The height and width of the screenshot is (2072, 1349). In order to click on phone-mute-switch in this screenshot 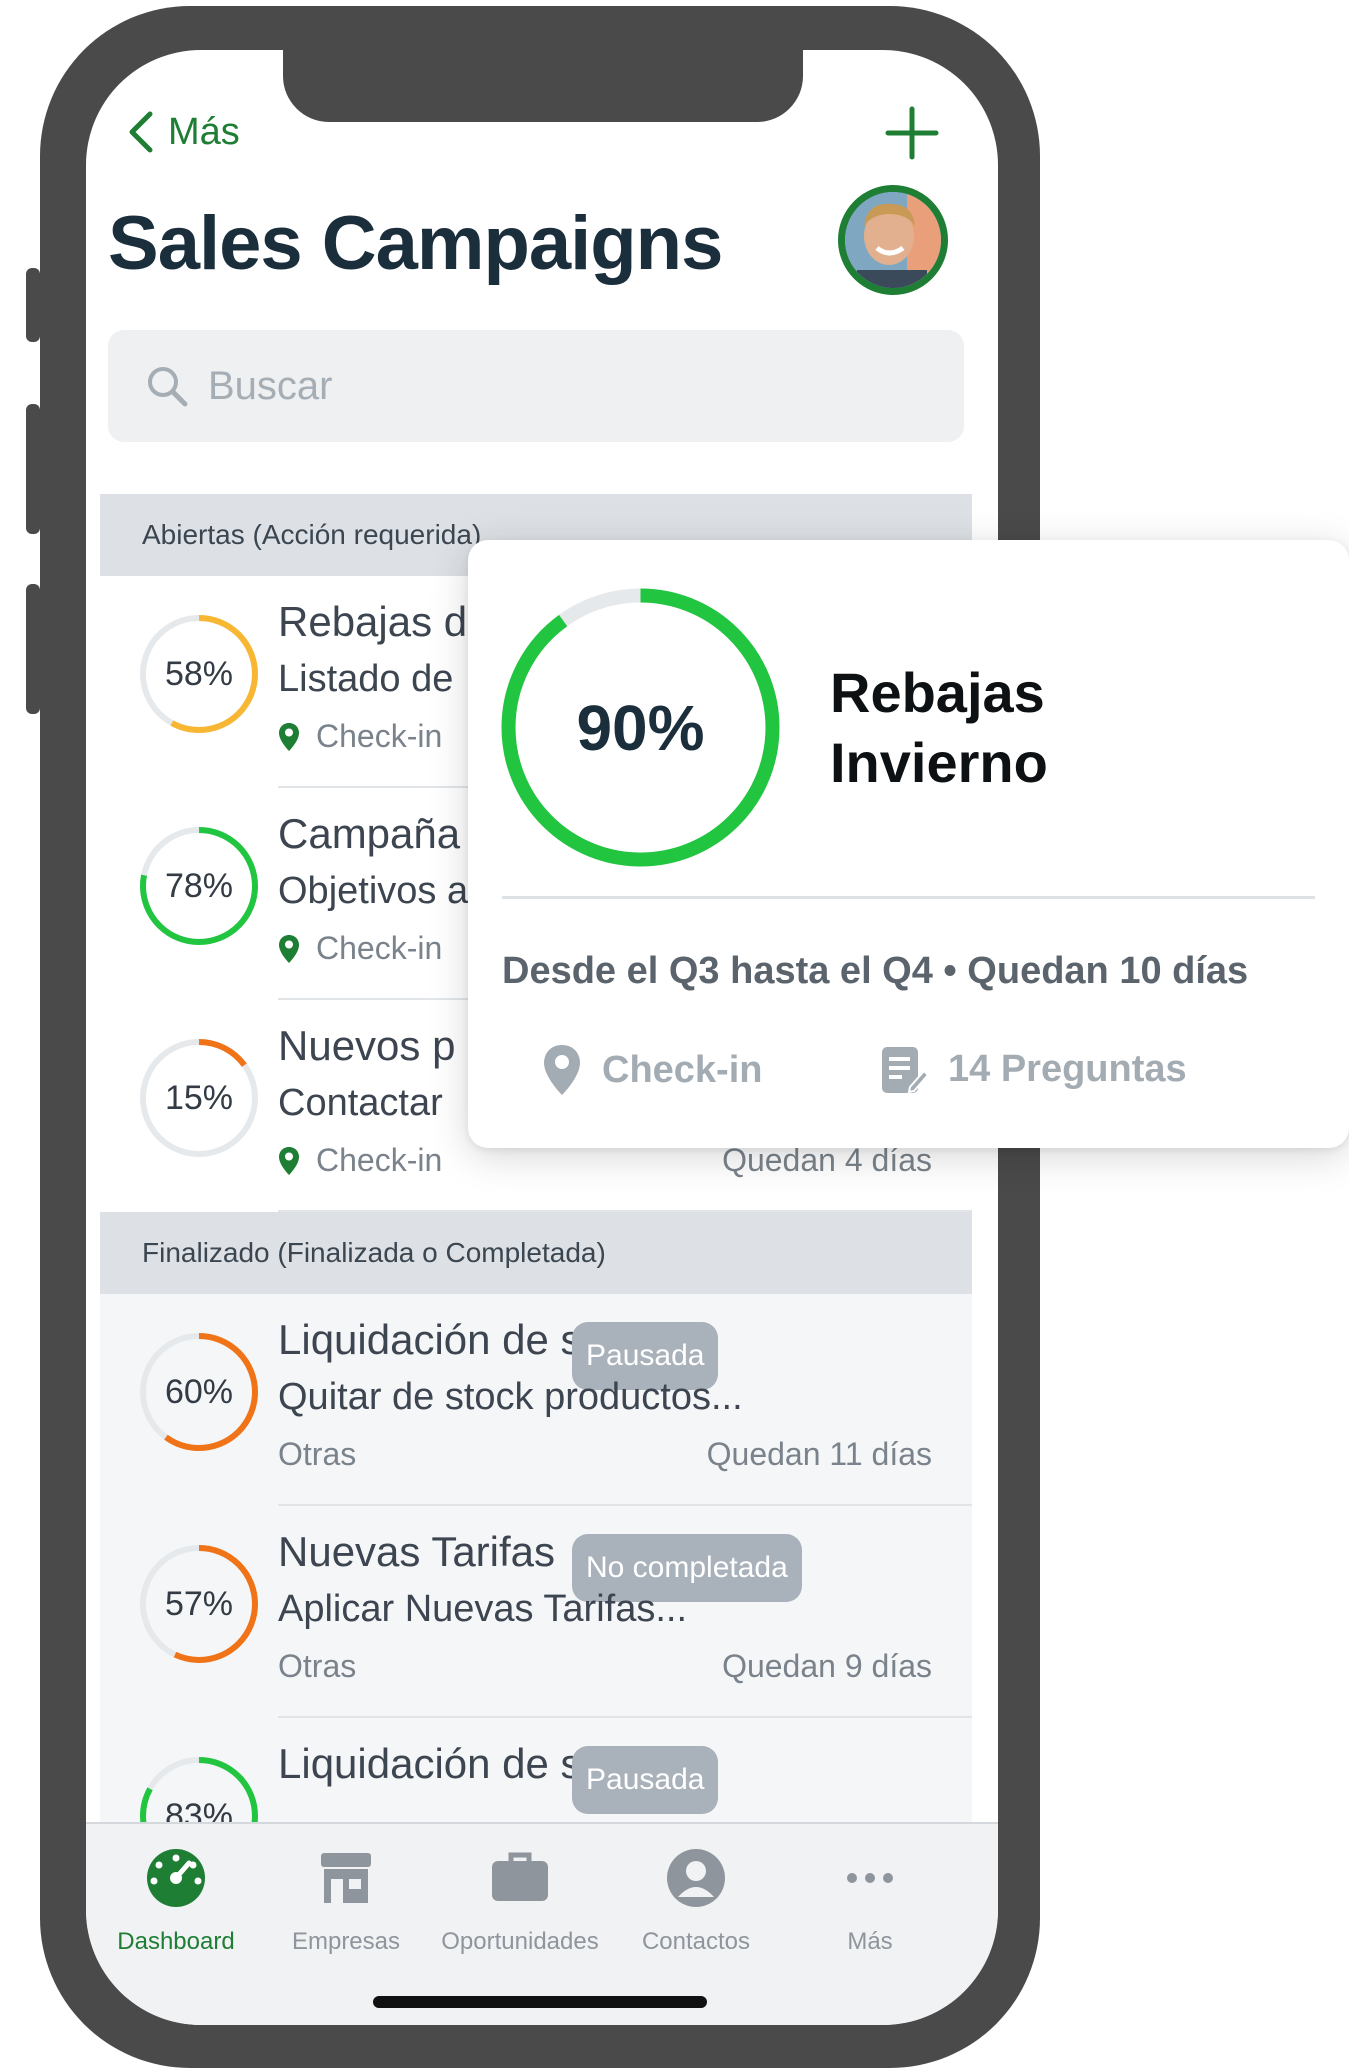, I will do `click(33, 305)`.